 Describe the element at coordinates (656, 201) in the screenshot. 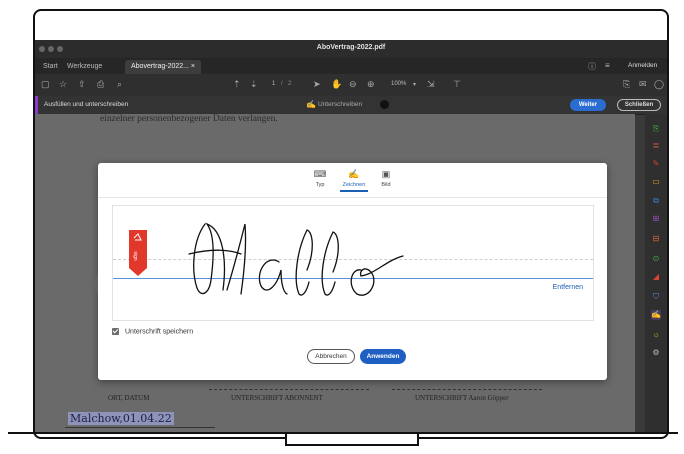

I see `combine-icon: ⧉` at that location.